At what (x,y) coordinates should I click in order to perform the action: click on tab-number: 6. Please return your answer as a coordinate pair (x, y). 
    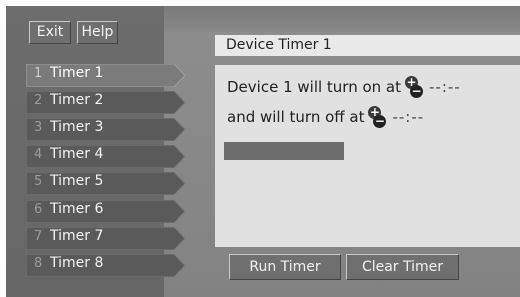
    Looking at the image, I should click on (38, 209).